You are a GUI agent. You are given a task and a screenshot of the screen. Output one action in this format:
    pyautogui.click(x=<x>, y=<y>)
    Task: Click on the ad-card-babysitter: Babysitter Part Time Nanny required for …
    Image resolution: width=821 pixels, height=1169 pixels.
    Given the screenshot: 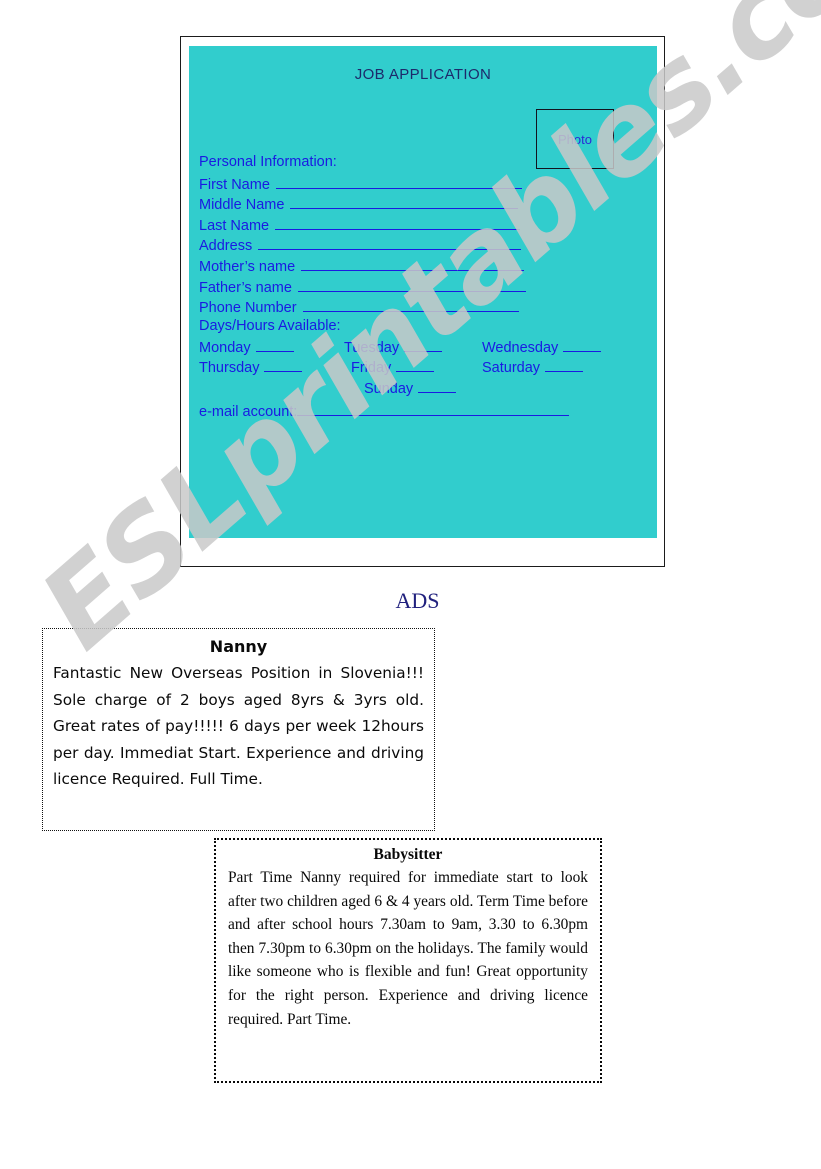 What is the action you would take?
    pyautogui.click(x=408, y=960)
    